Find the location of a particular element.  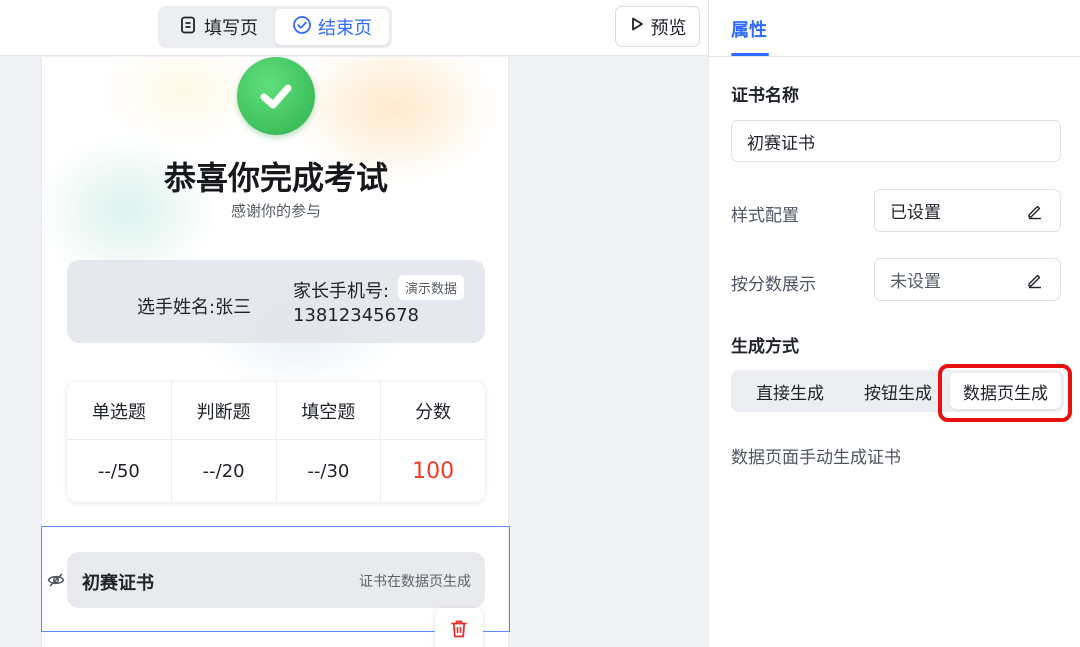

page-switcher: 填写页 结束页 is located at coordinates (275, 27).